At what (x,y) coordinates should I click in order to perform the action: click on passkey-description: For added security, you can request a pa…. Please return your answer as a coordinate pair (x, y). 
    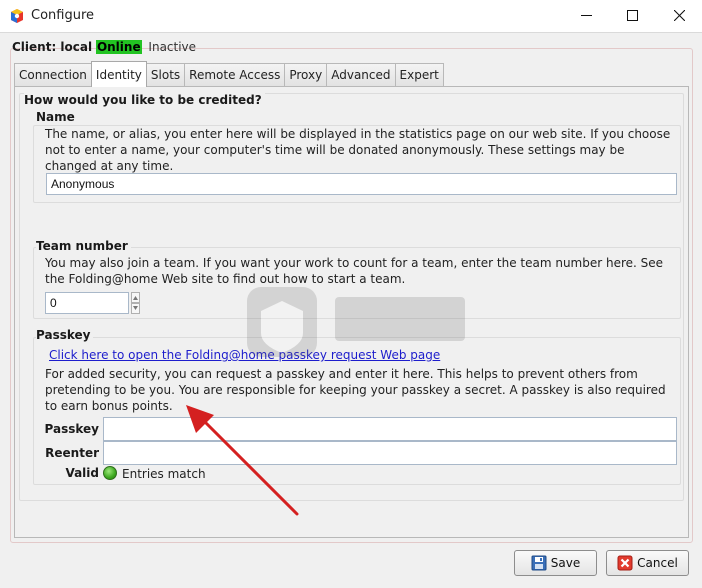
    Looking at the image, I should click on (355, 390).